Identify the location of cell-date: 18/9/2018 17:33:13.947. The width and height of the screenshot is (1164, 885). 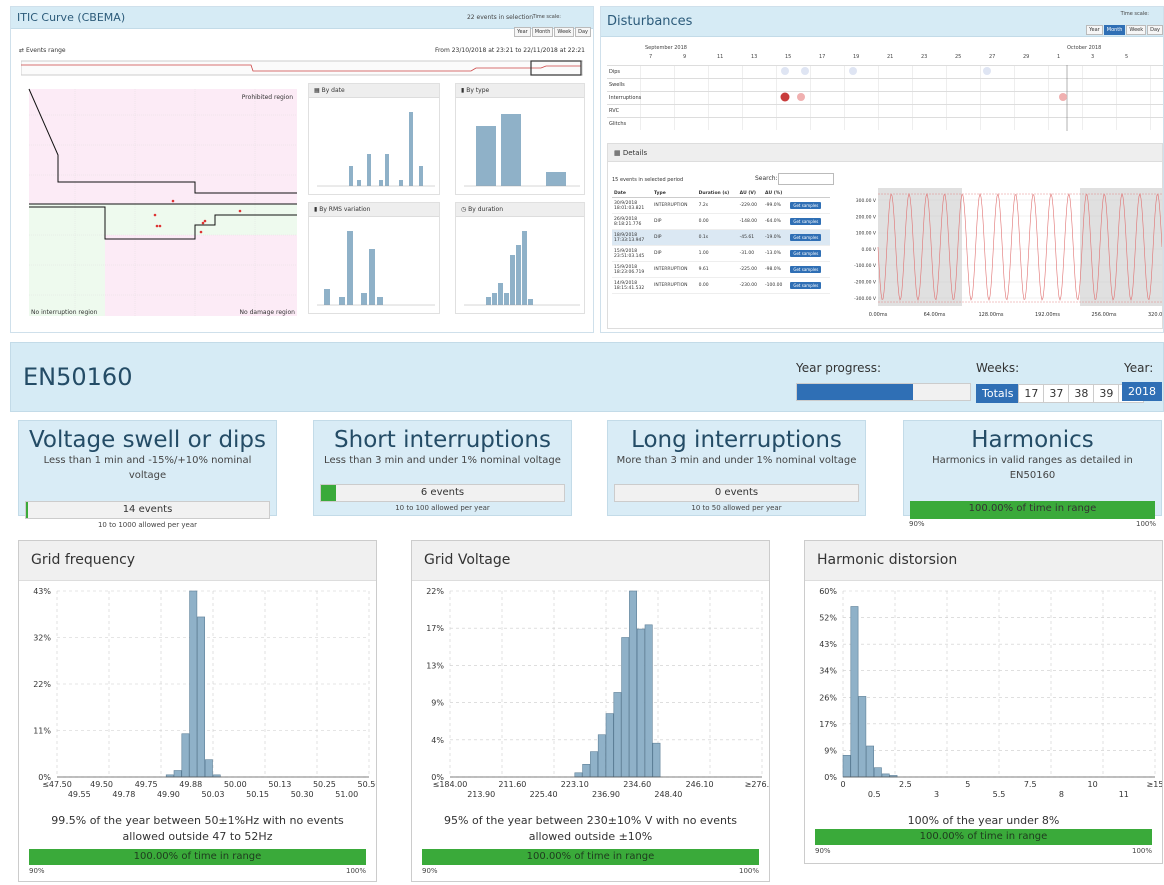
(632, 238).